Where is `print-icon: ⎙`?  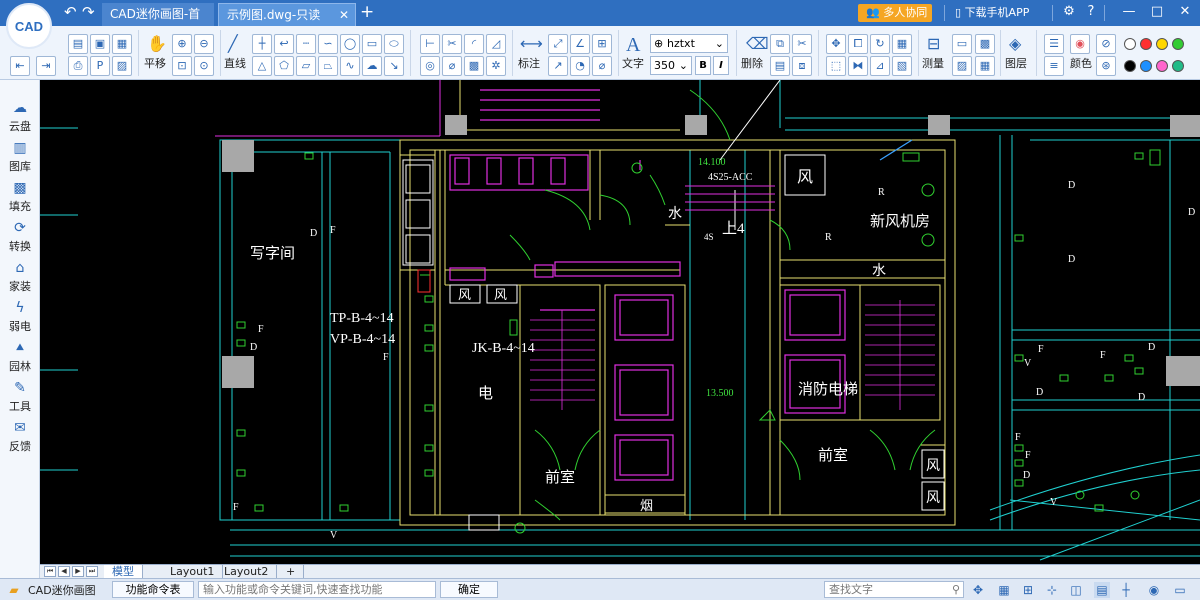 print-icon: ⎙ is located at coordinates (78, 66).